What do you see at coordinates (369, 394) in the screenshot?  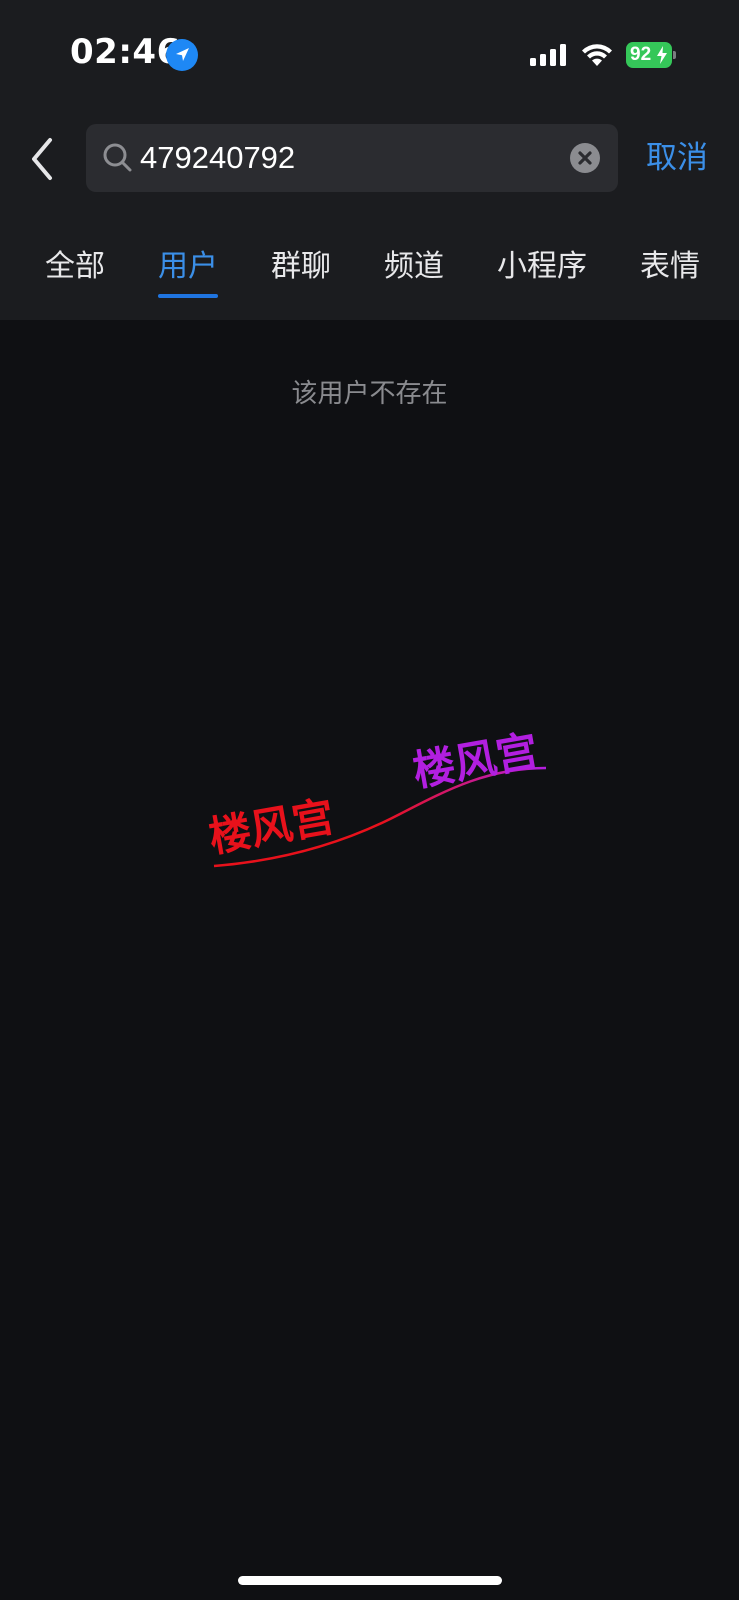 I see `empty-result-message: 该用户不存在` at bounding box center [369, 394].